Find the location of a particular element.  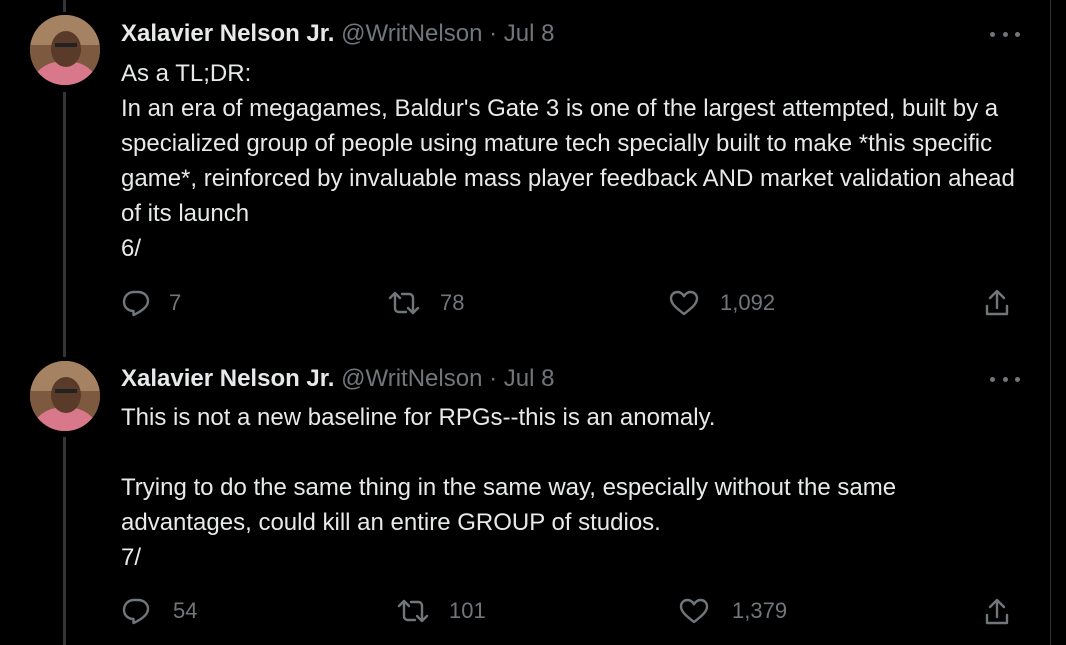

repost-button: 78 is located at coordinates (425, 303).